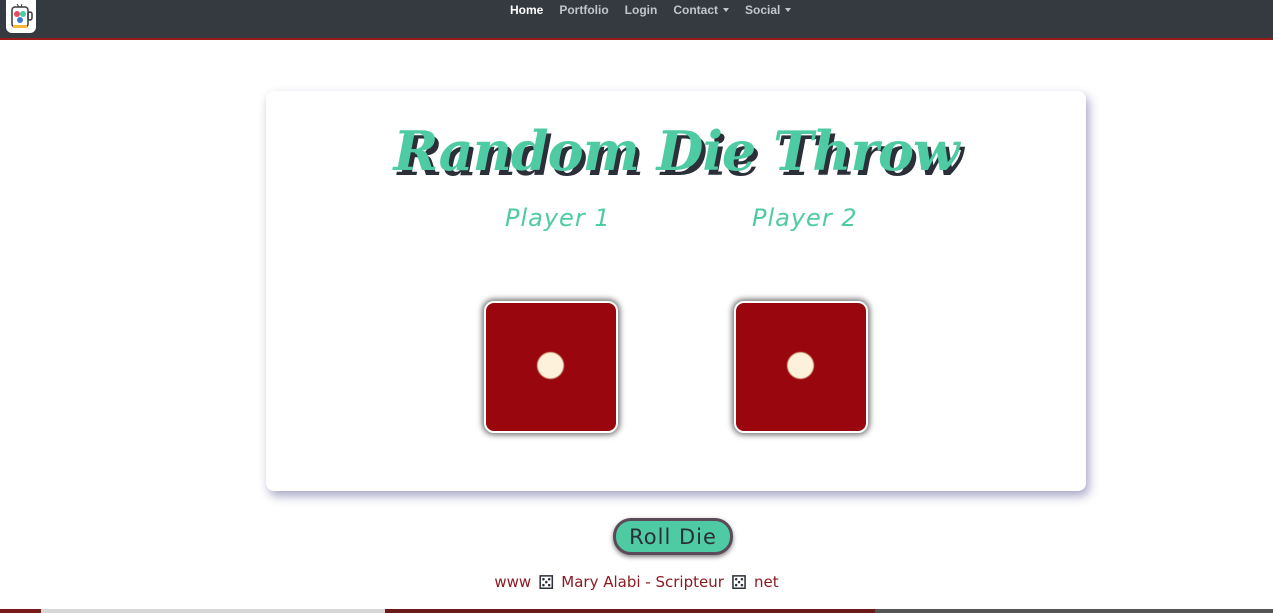 The height and width of the screenshot is (613, 1273). What do you see at coordinates (641, 10) in the screenshot?
I see `nav-link-login: Login` at bounding box center [641, 10].